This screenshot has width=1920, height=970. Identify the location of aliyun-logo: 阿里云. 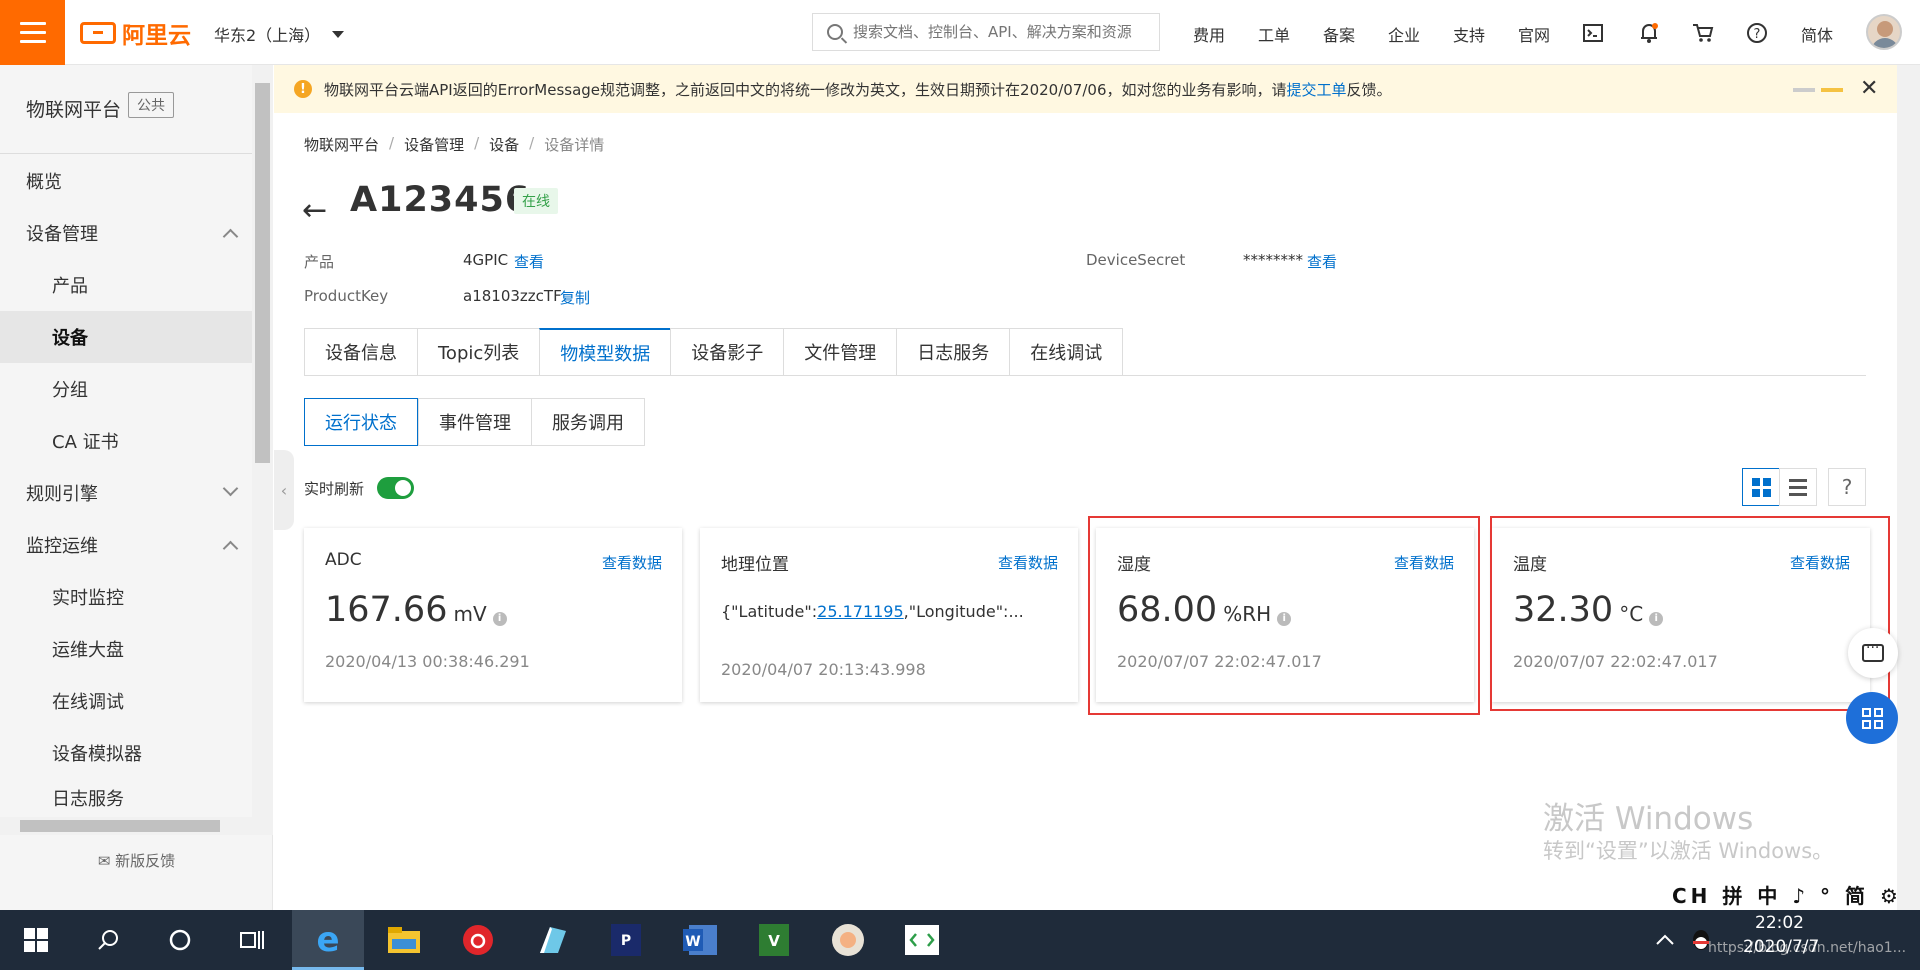
(135, 33).